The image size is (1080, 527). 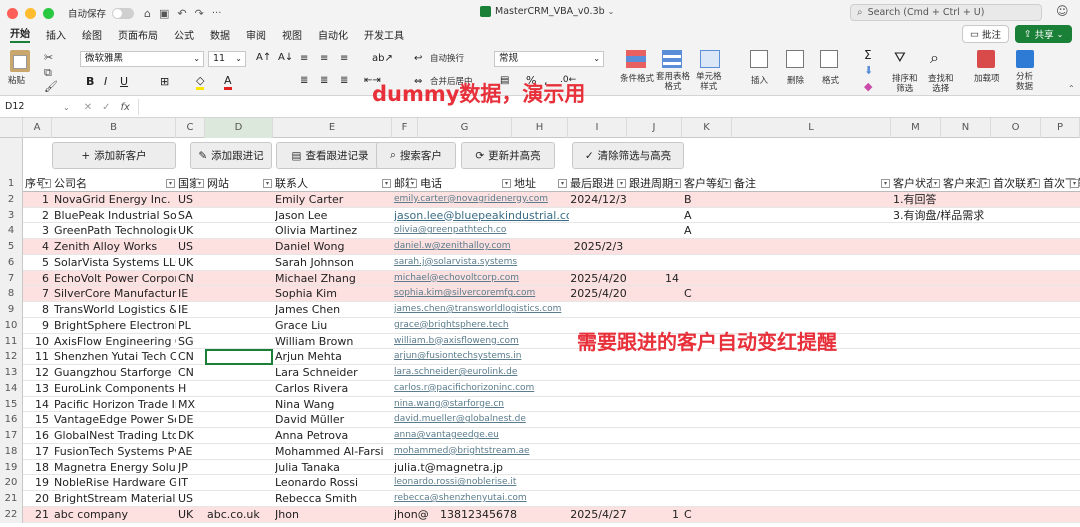 What do you see at coordinates (124, 107) in the screenshot?
I see `insert-function-icon: fx` at bounding box center [124, 107].